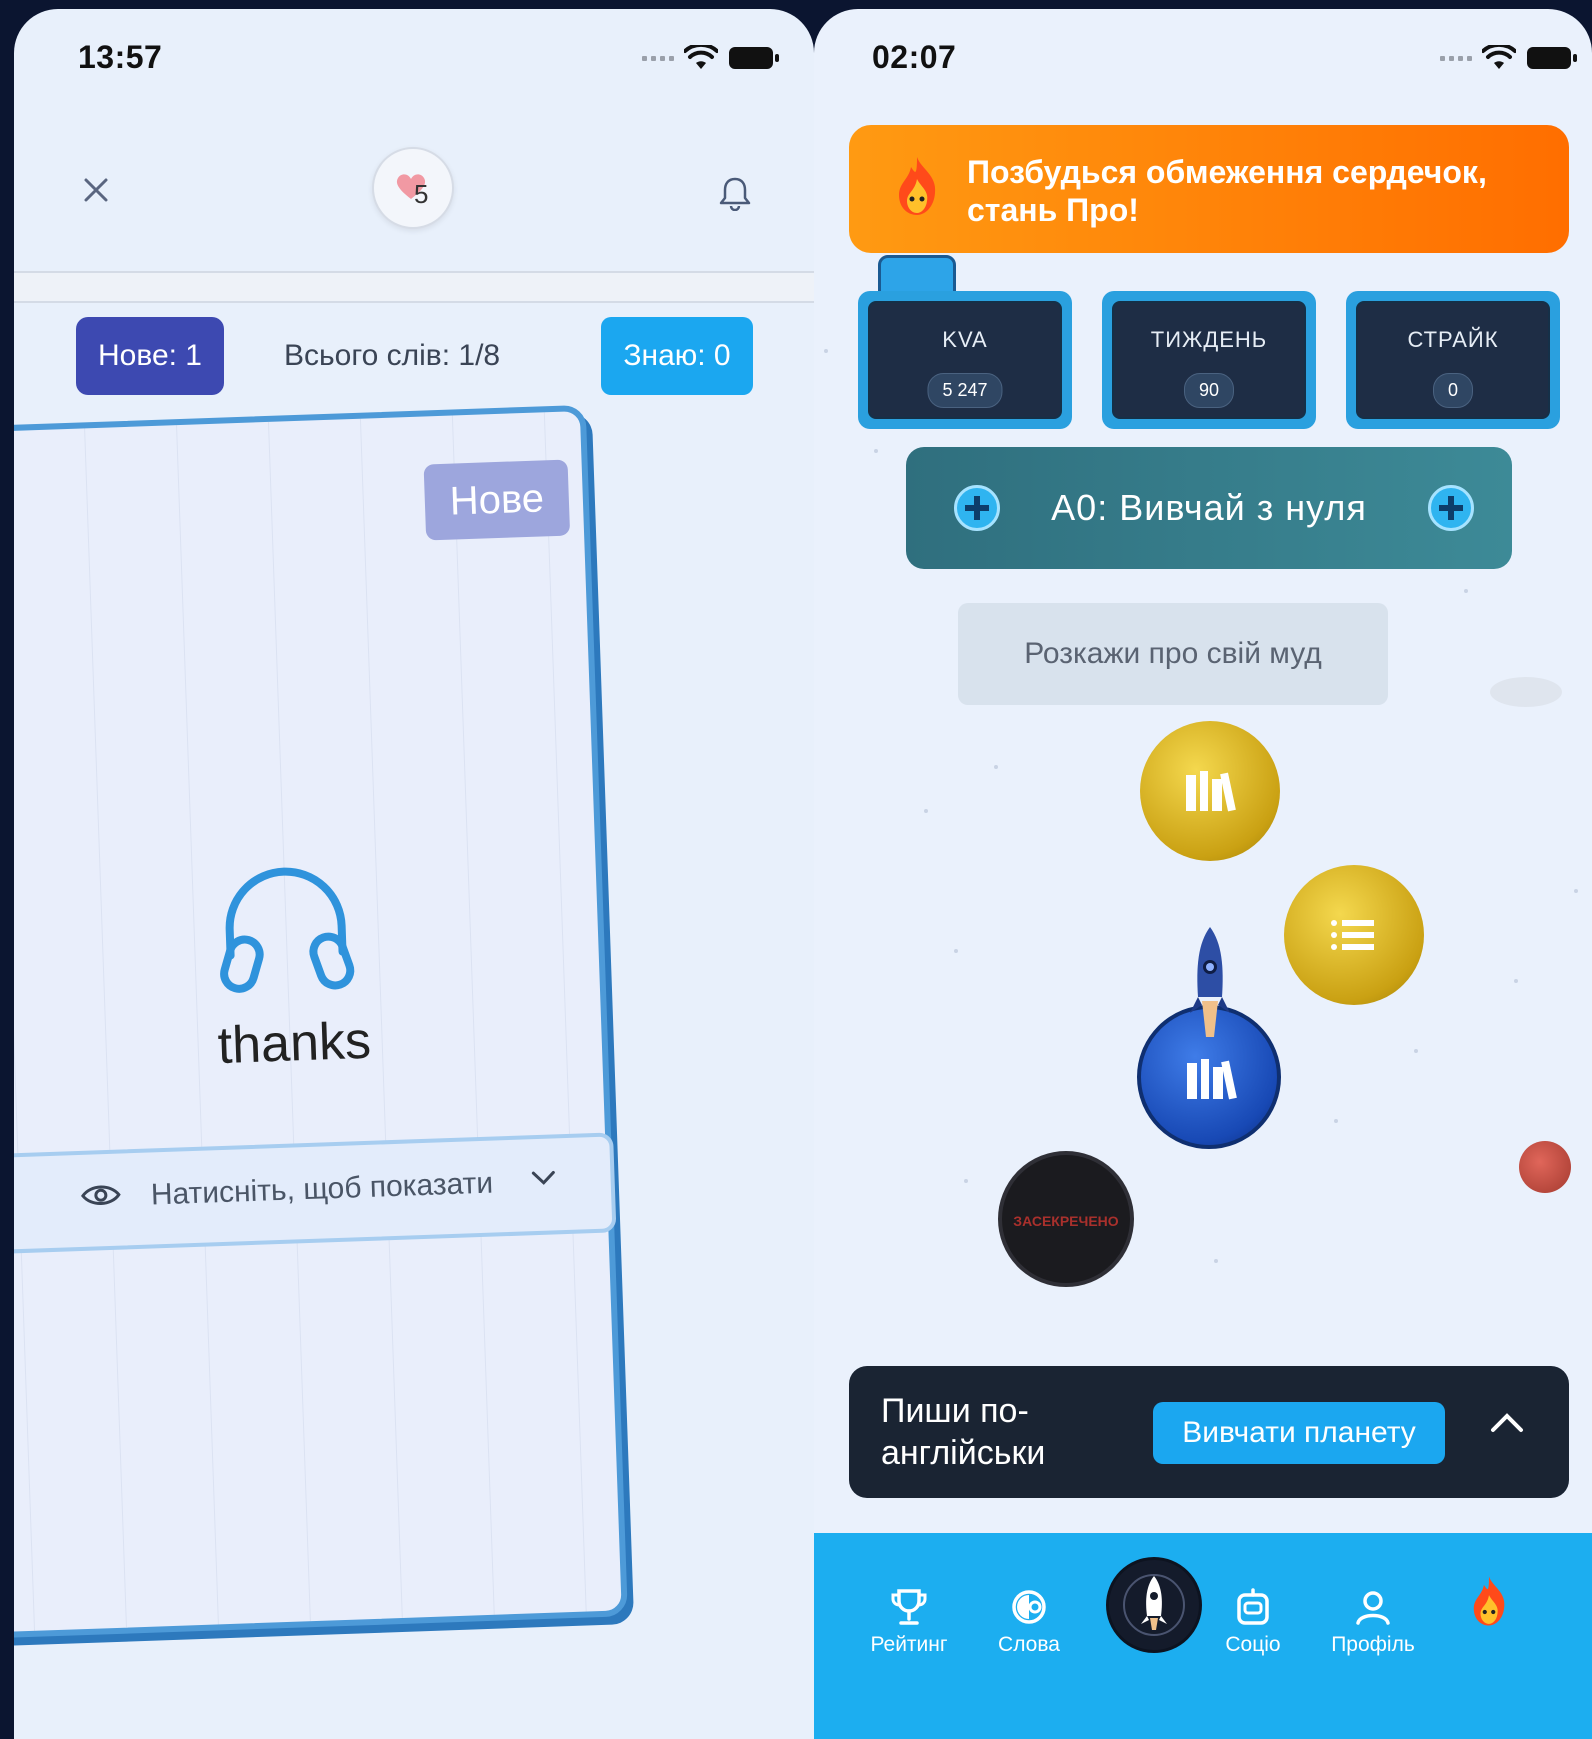  I want to click on stat-card-kva: KVA 5 247, so click(965, 360).